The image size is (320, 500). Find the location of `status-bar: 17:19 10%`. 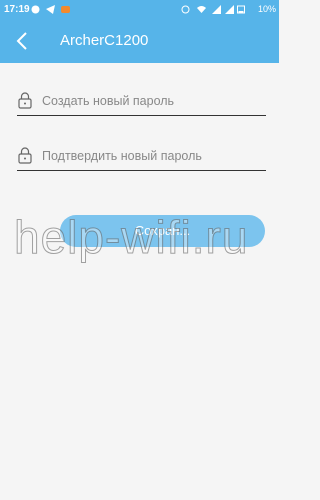

status-bar: 17:19 10% is located at coordinates (139, 9).